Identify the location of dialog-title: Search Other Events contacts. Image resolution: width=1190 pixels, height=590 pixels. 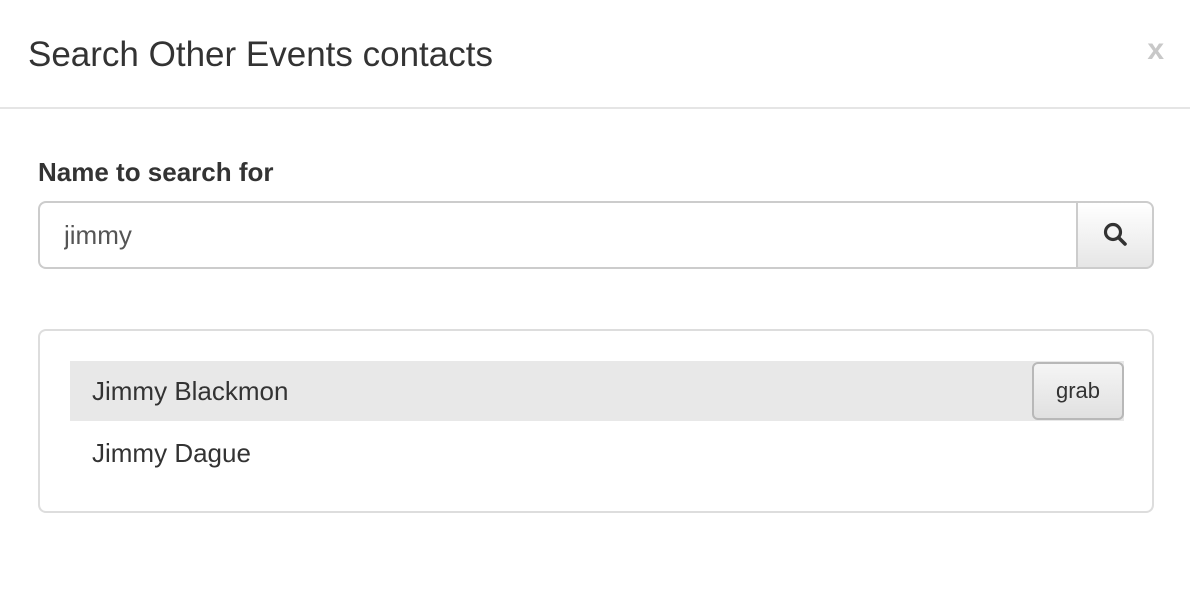
(260, 54).